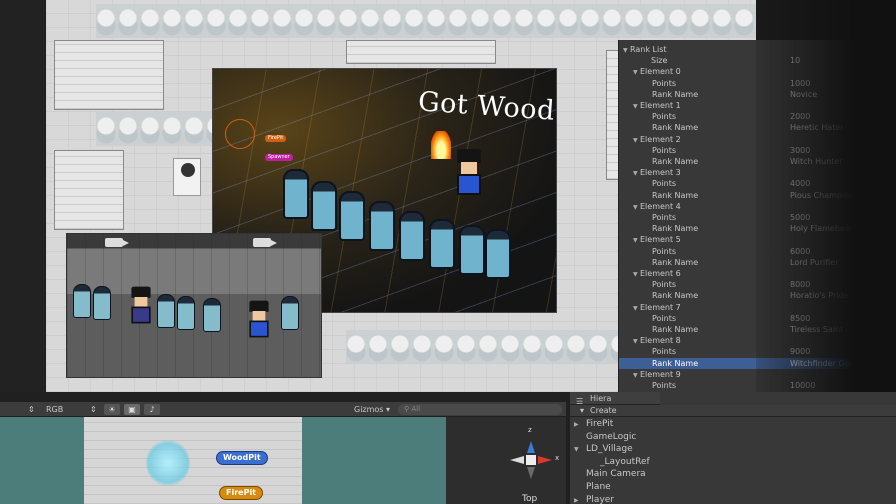  Describe the element at coordinates (600, 424) in the screenshot. I see `hierarchy-item-label: FirePit` at that location.